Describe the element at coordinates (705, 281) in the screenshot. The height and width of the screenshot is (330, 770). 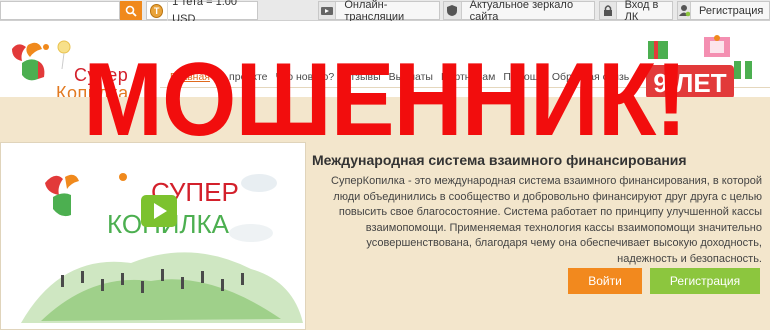
I see `register-button: Регистрация` at that location.